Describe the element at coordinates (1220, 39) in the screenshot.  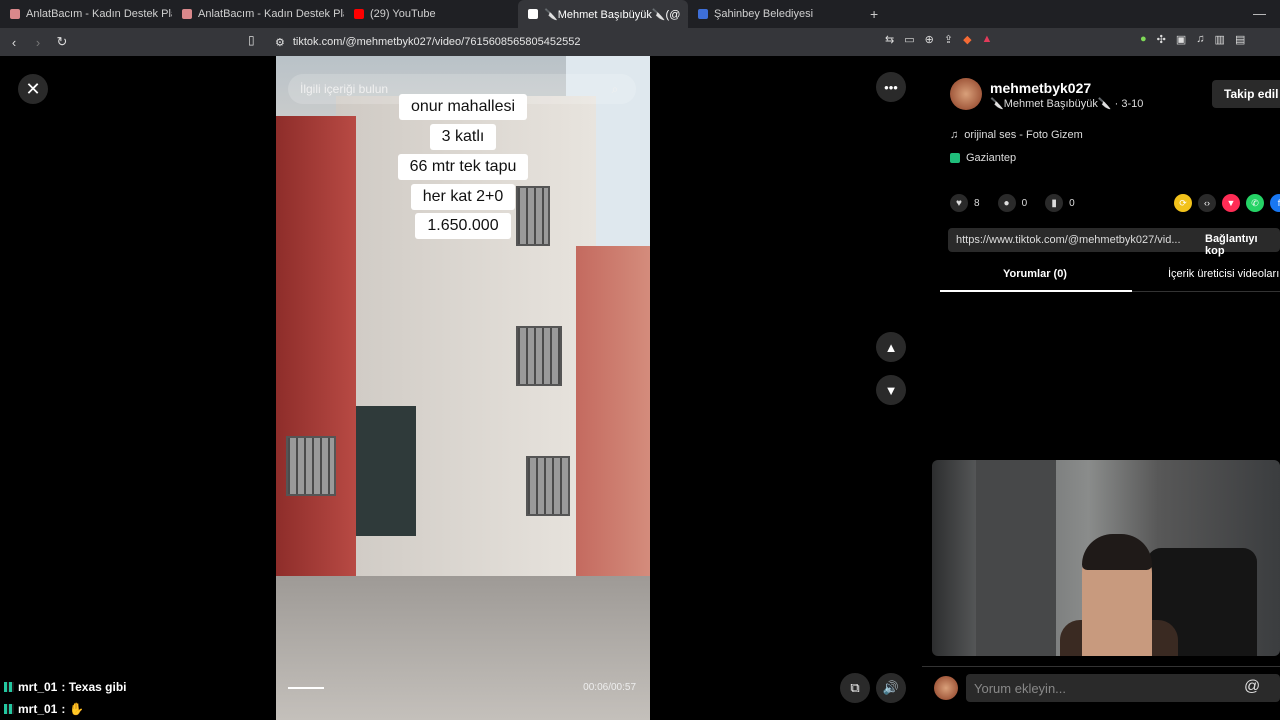
I see `sidebar-icon: ▥` at that location.